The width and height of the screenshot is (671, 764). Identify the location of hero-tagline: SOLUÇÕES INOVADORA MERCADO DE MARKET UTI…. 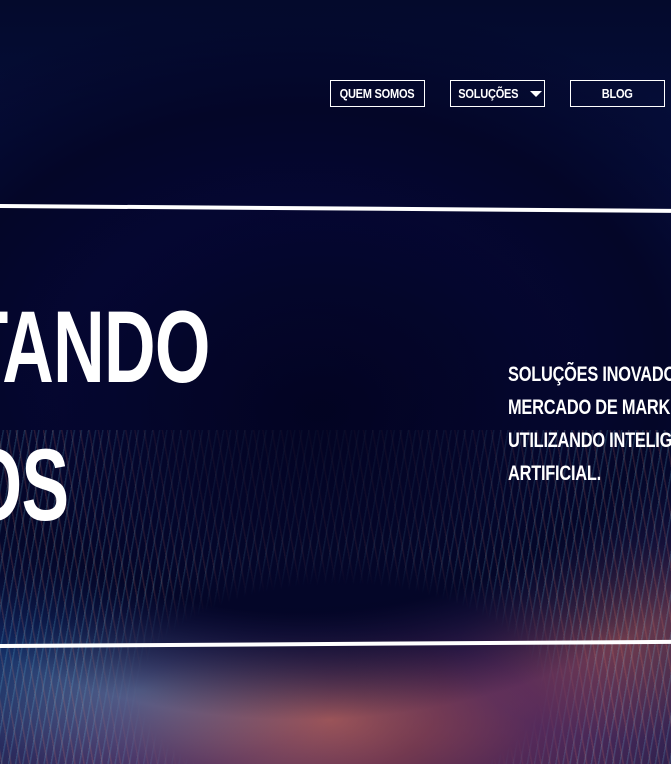
(589, 424).